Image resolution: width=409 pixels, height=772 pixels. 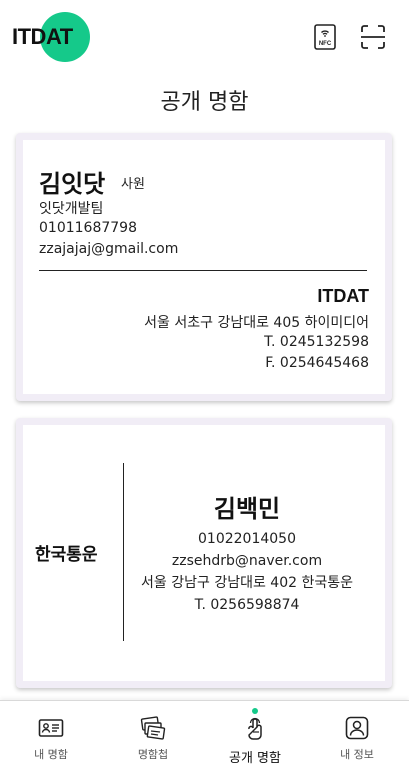 I want to click on nav-label: 내 명함, so click(x=51, y=754).